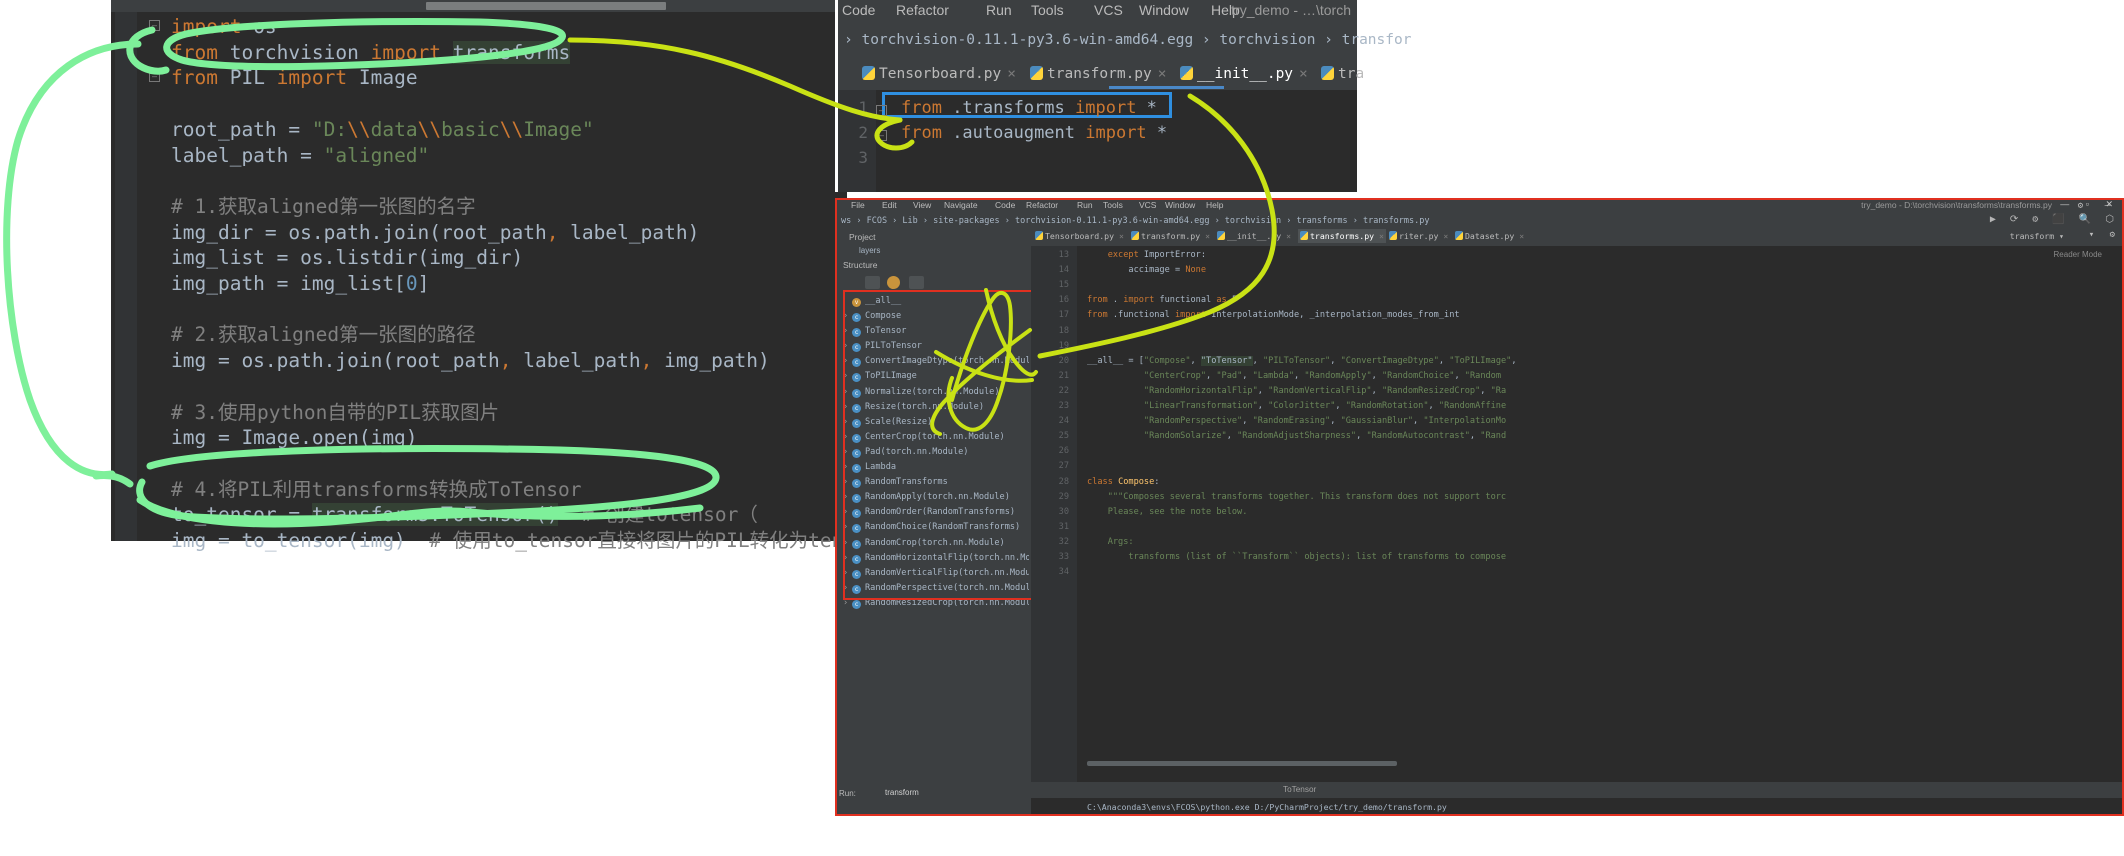 This screenshot has height=856, width=2124. What do you see at coordinates (902, 792) in the screenshot?
I see `run-configuration-tab: transform` at bounding box center [902, 792].